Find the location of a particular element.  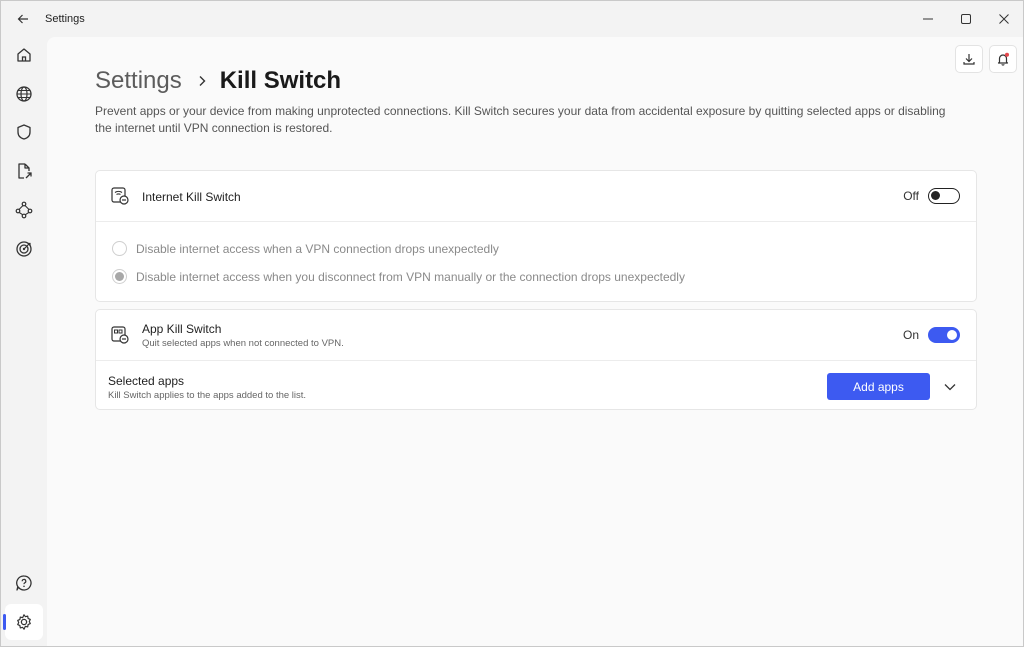

page-title: Kill Switch is located at coordinates (280, 80).